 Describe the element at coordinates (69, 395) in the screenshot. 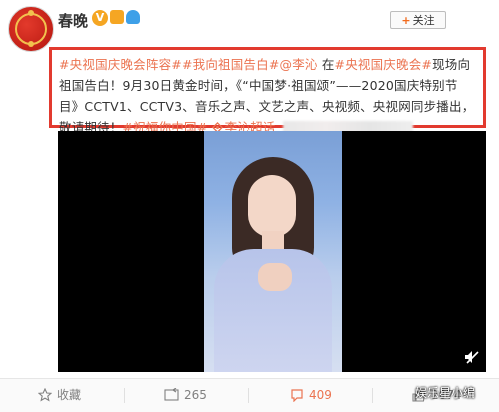

I see `favorite-label: 收藏` at that location.